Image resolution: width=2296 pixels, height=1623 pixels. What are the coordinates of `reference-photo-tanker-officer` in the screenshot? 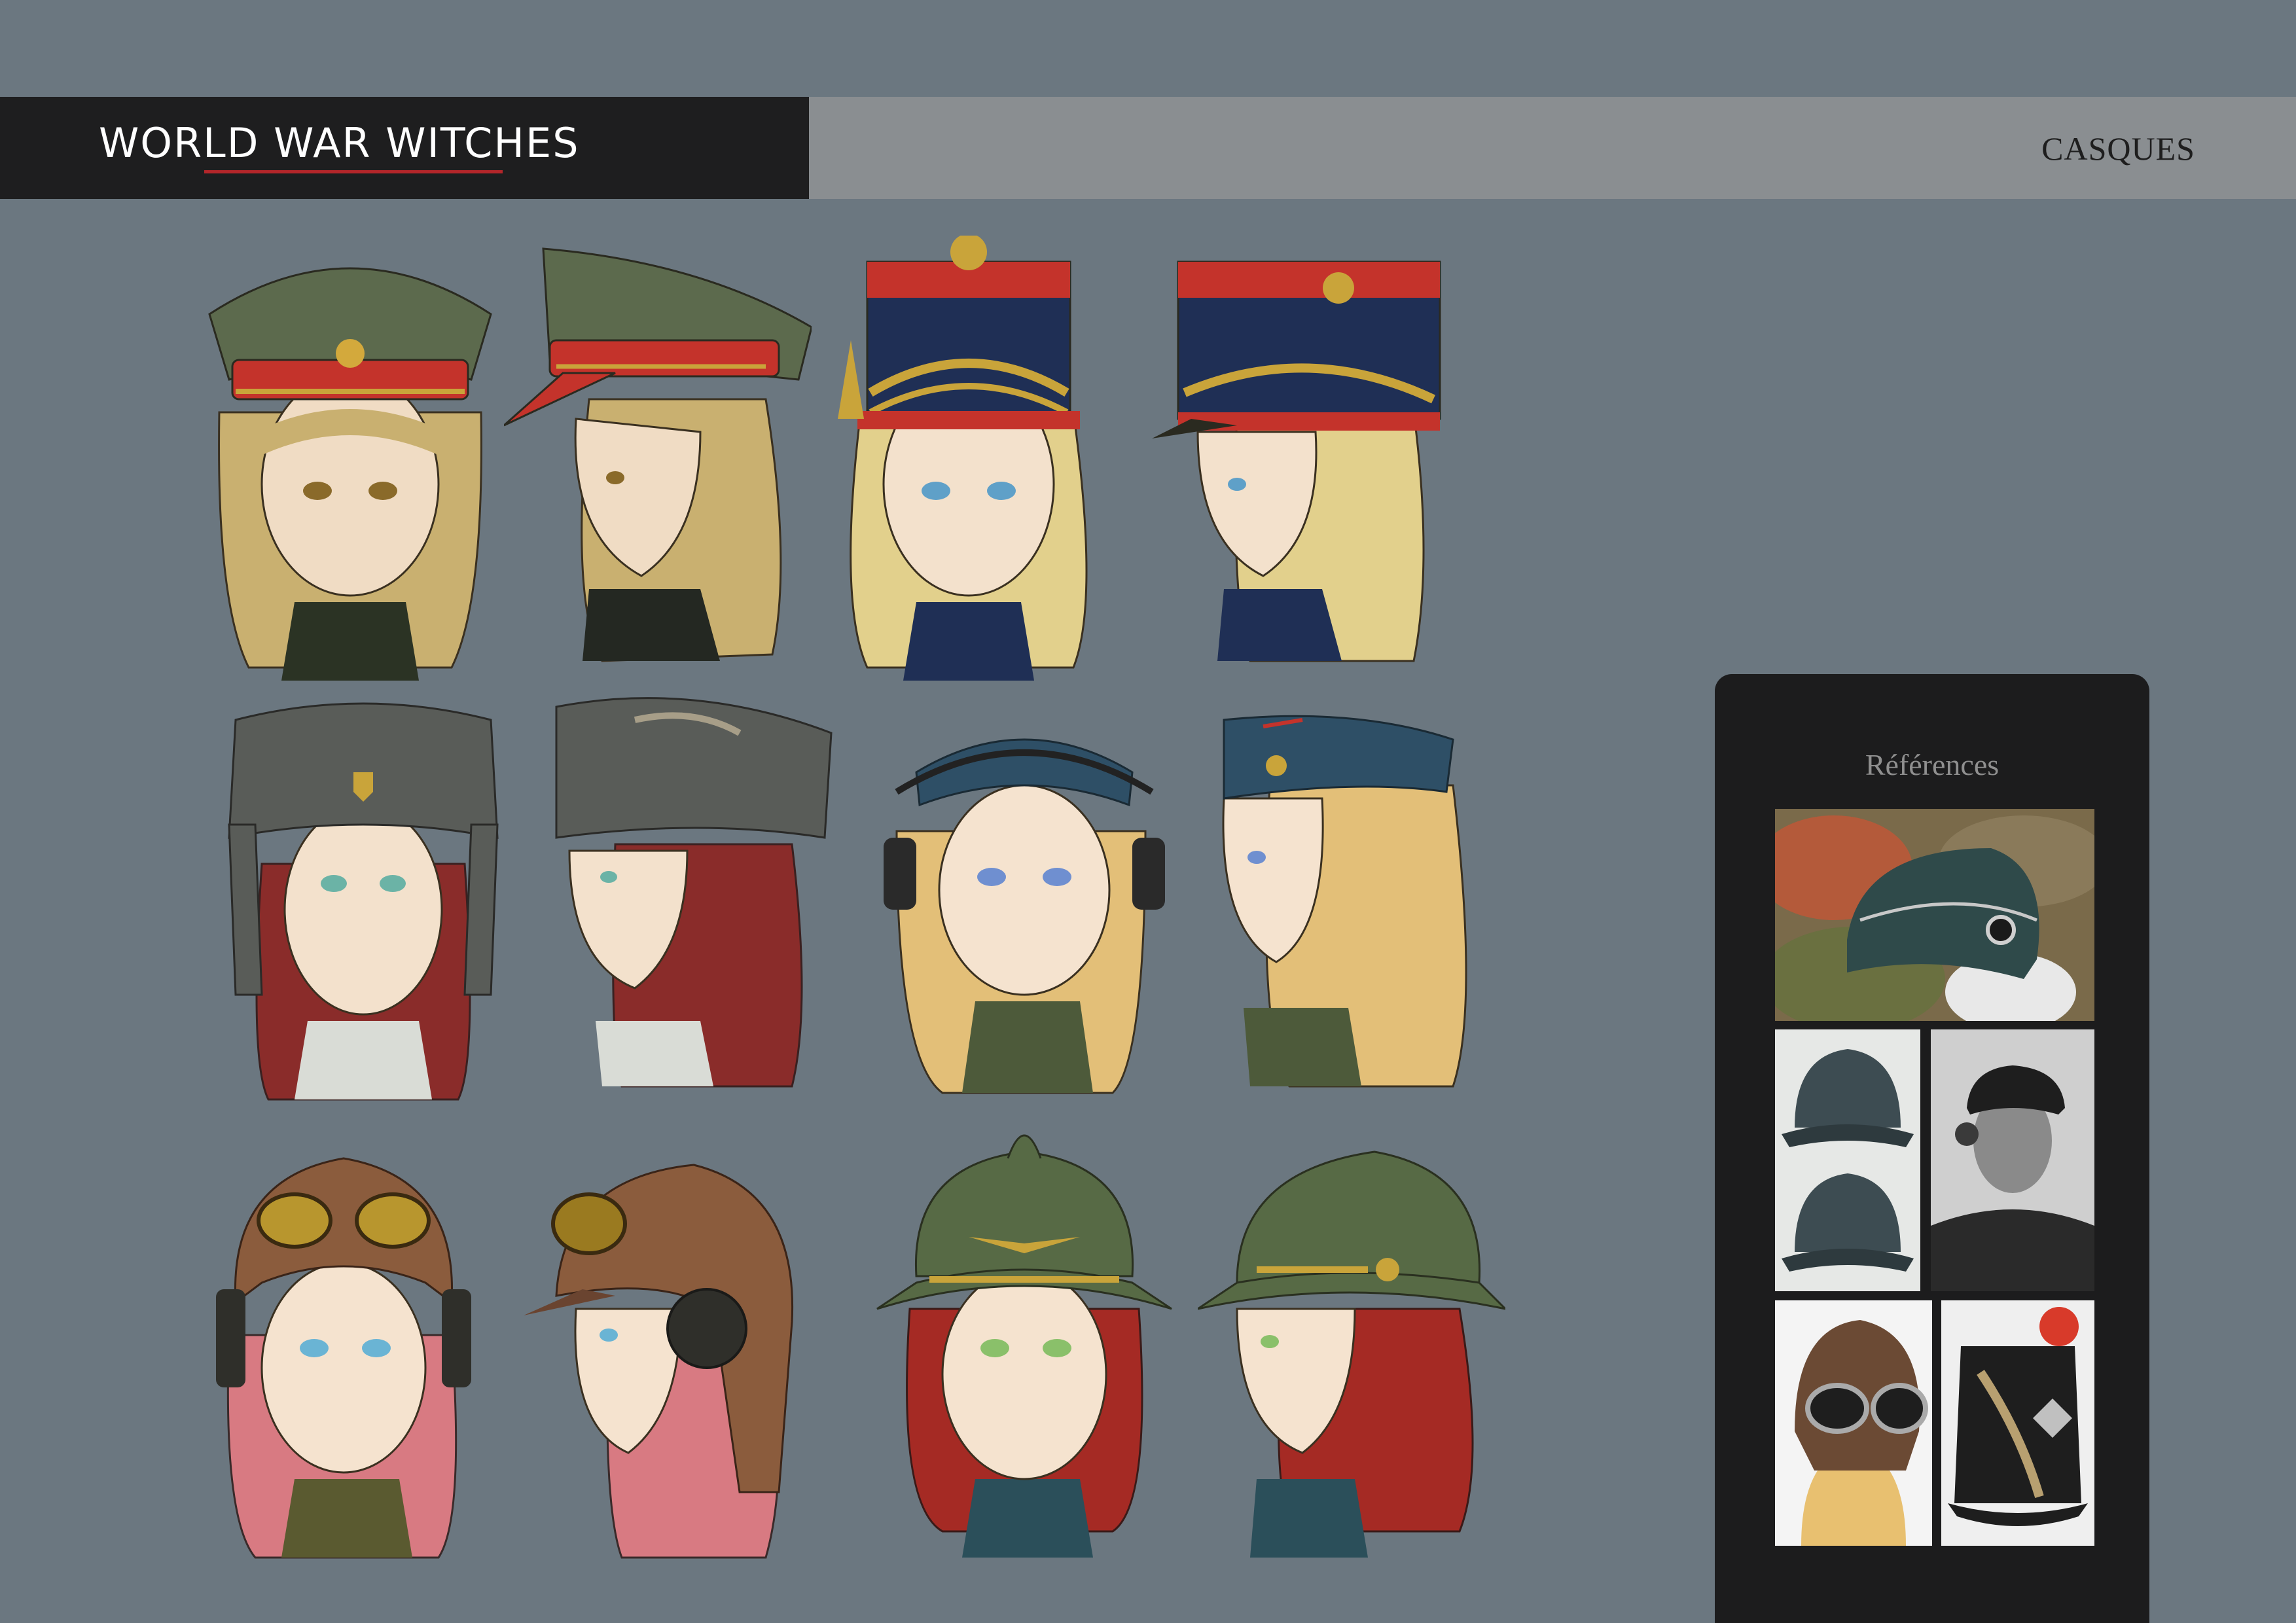 It's located at (2012, 1160).